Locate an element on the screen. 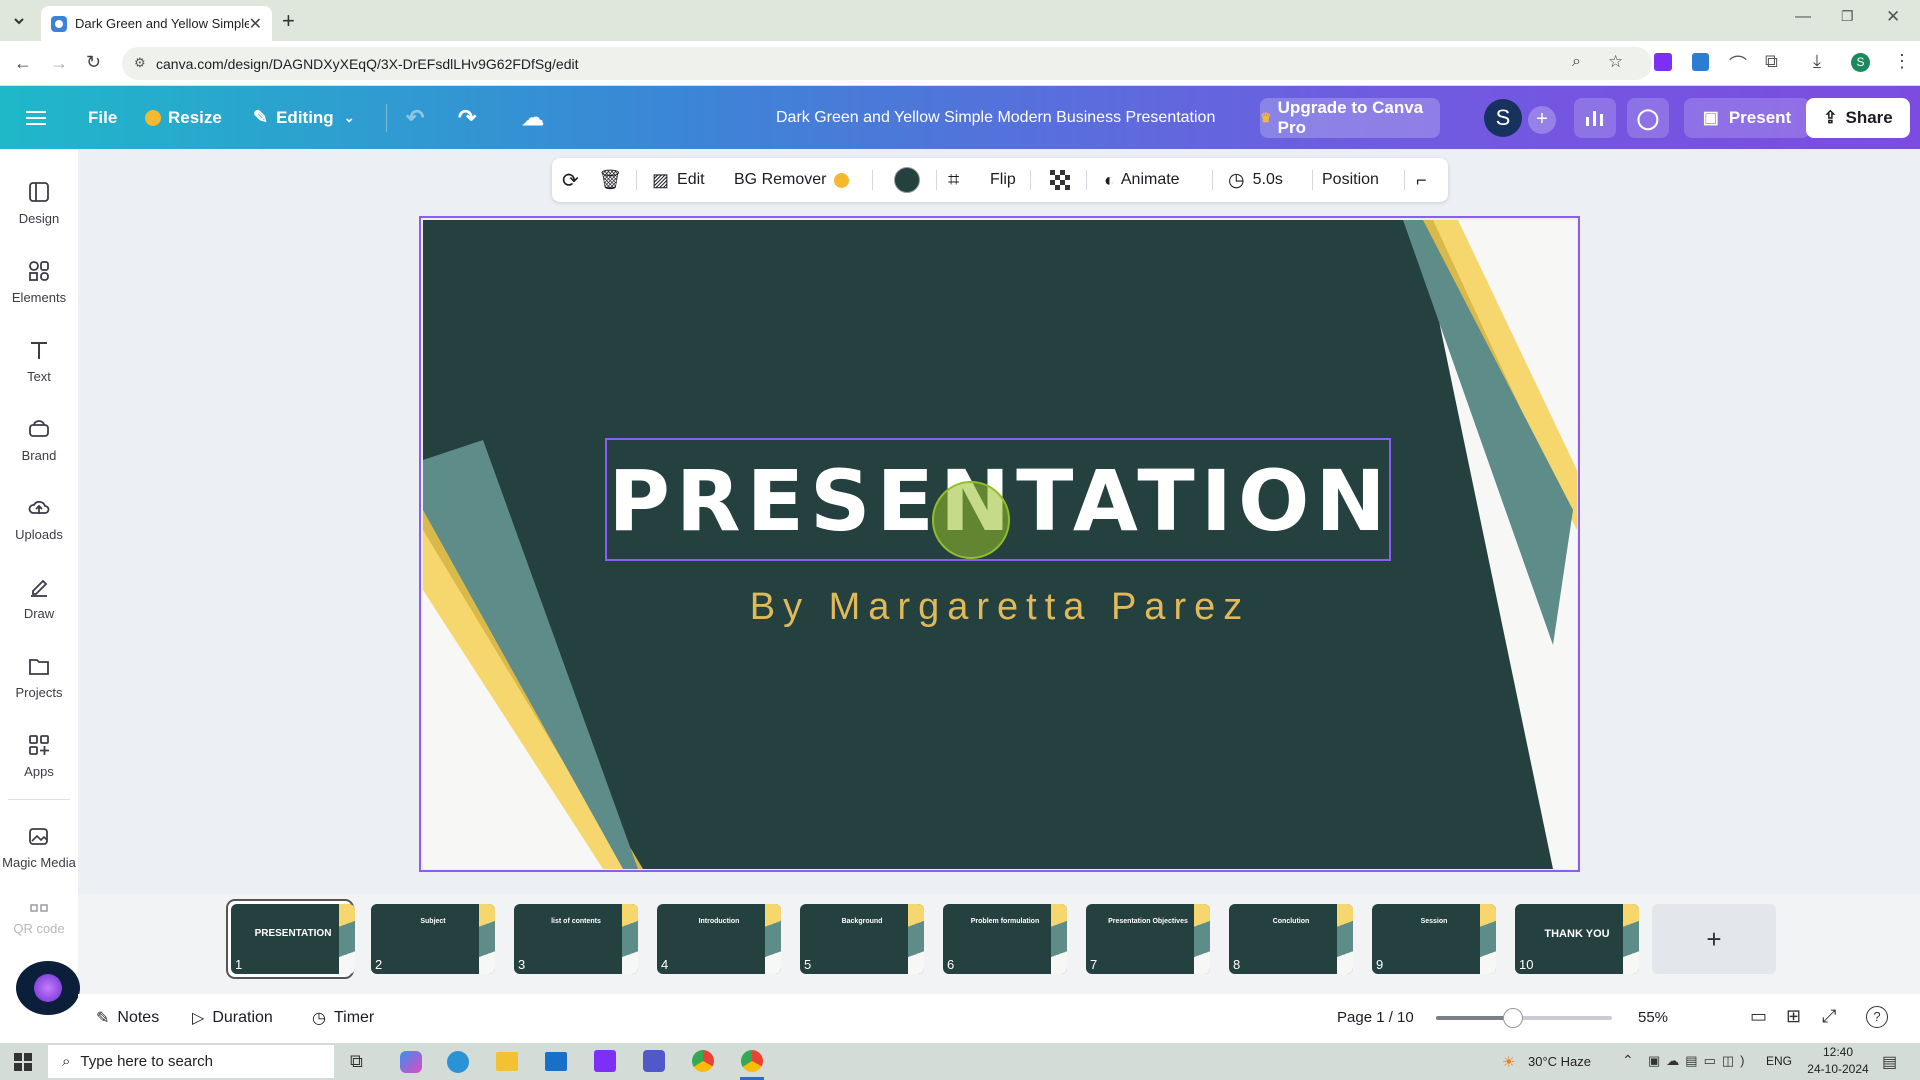 This screenshot has width=1920, height=1080. zoom-slider-handle is located at coordinates (1513, 1018).